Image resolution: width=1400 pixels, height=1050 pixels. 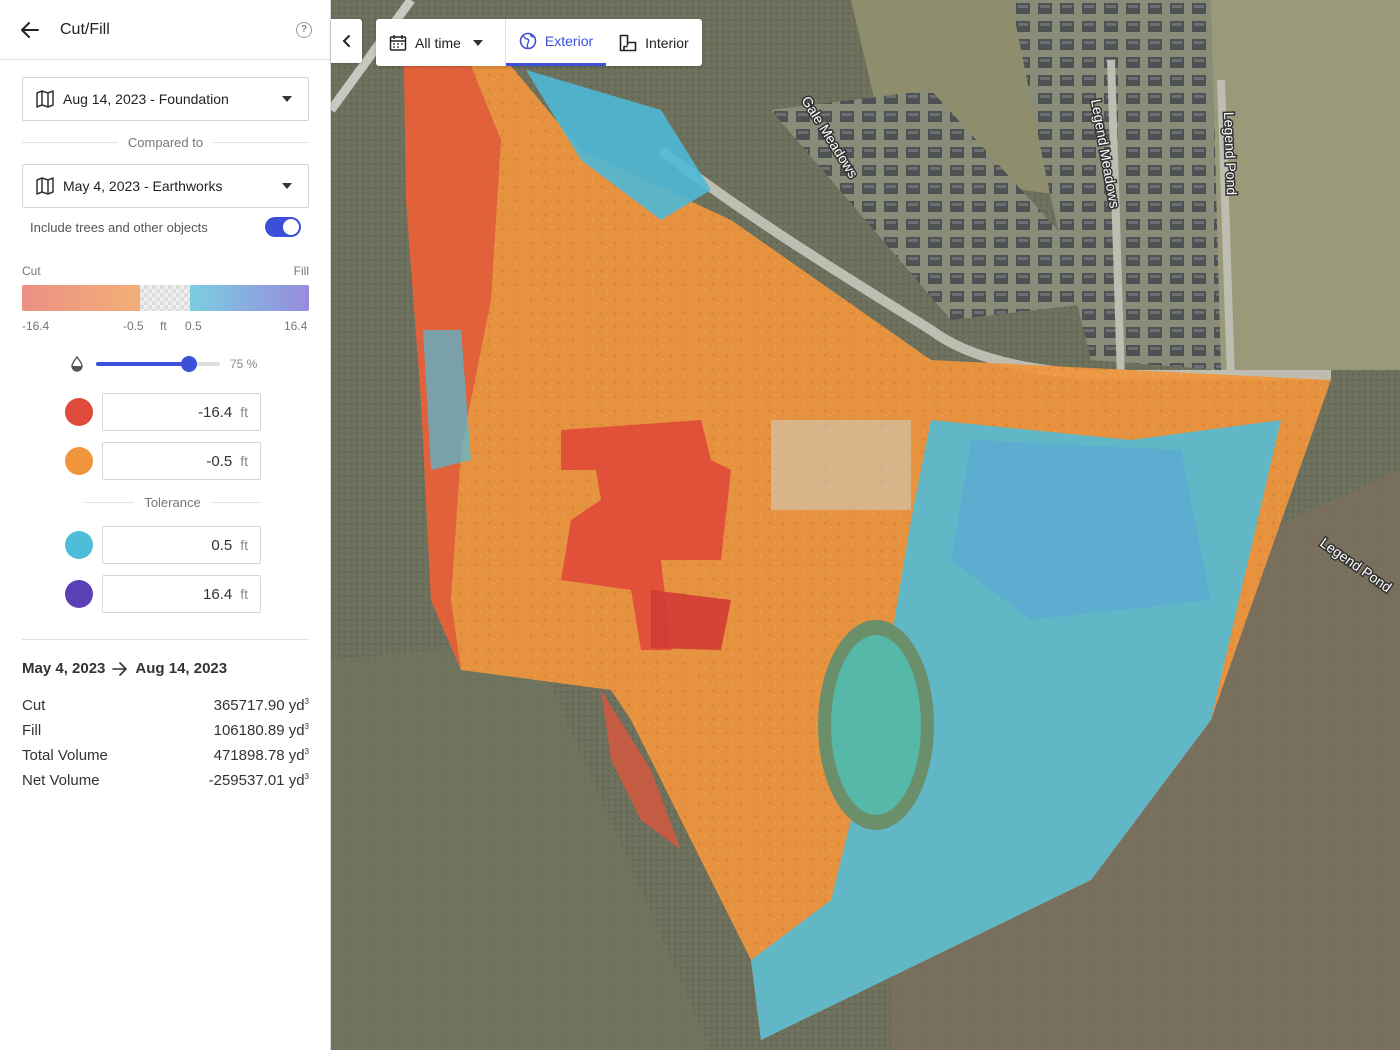 I want to click on tolerance-label: Tolerance, so click(x=172, y=502).